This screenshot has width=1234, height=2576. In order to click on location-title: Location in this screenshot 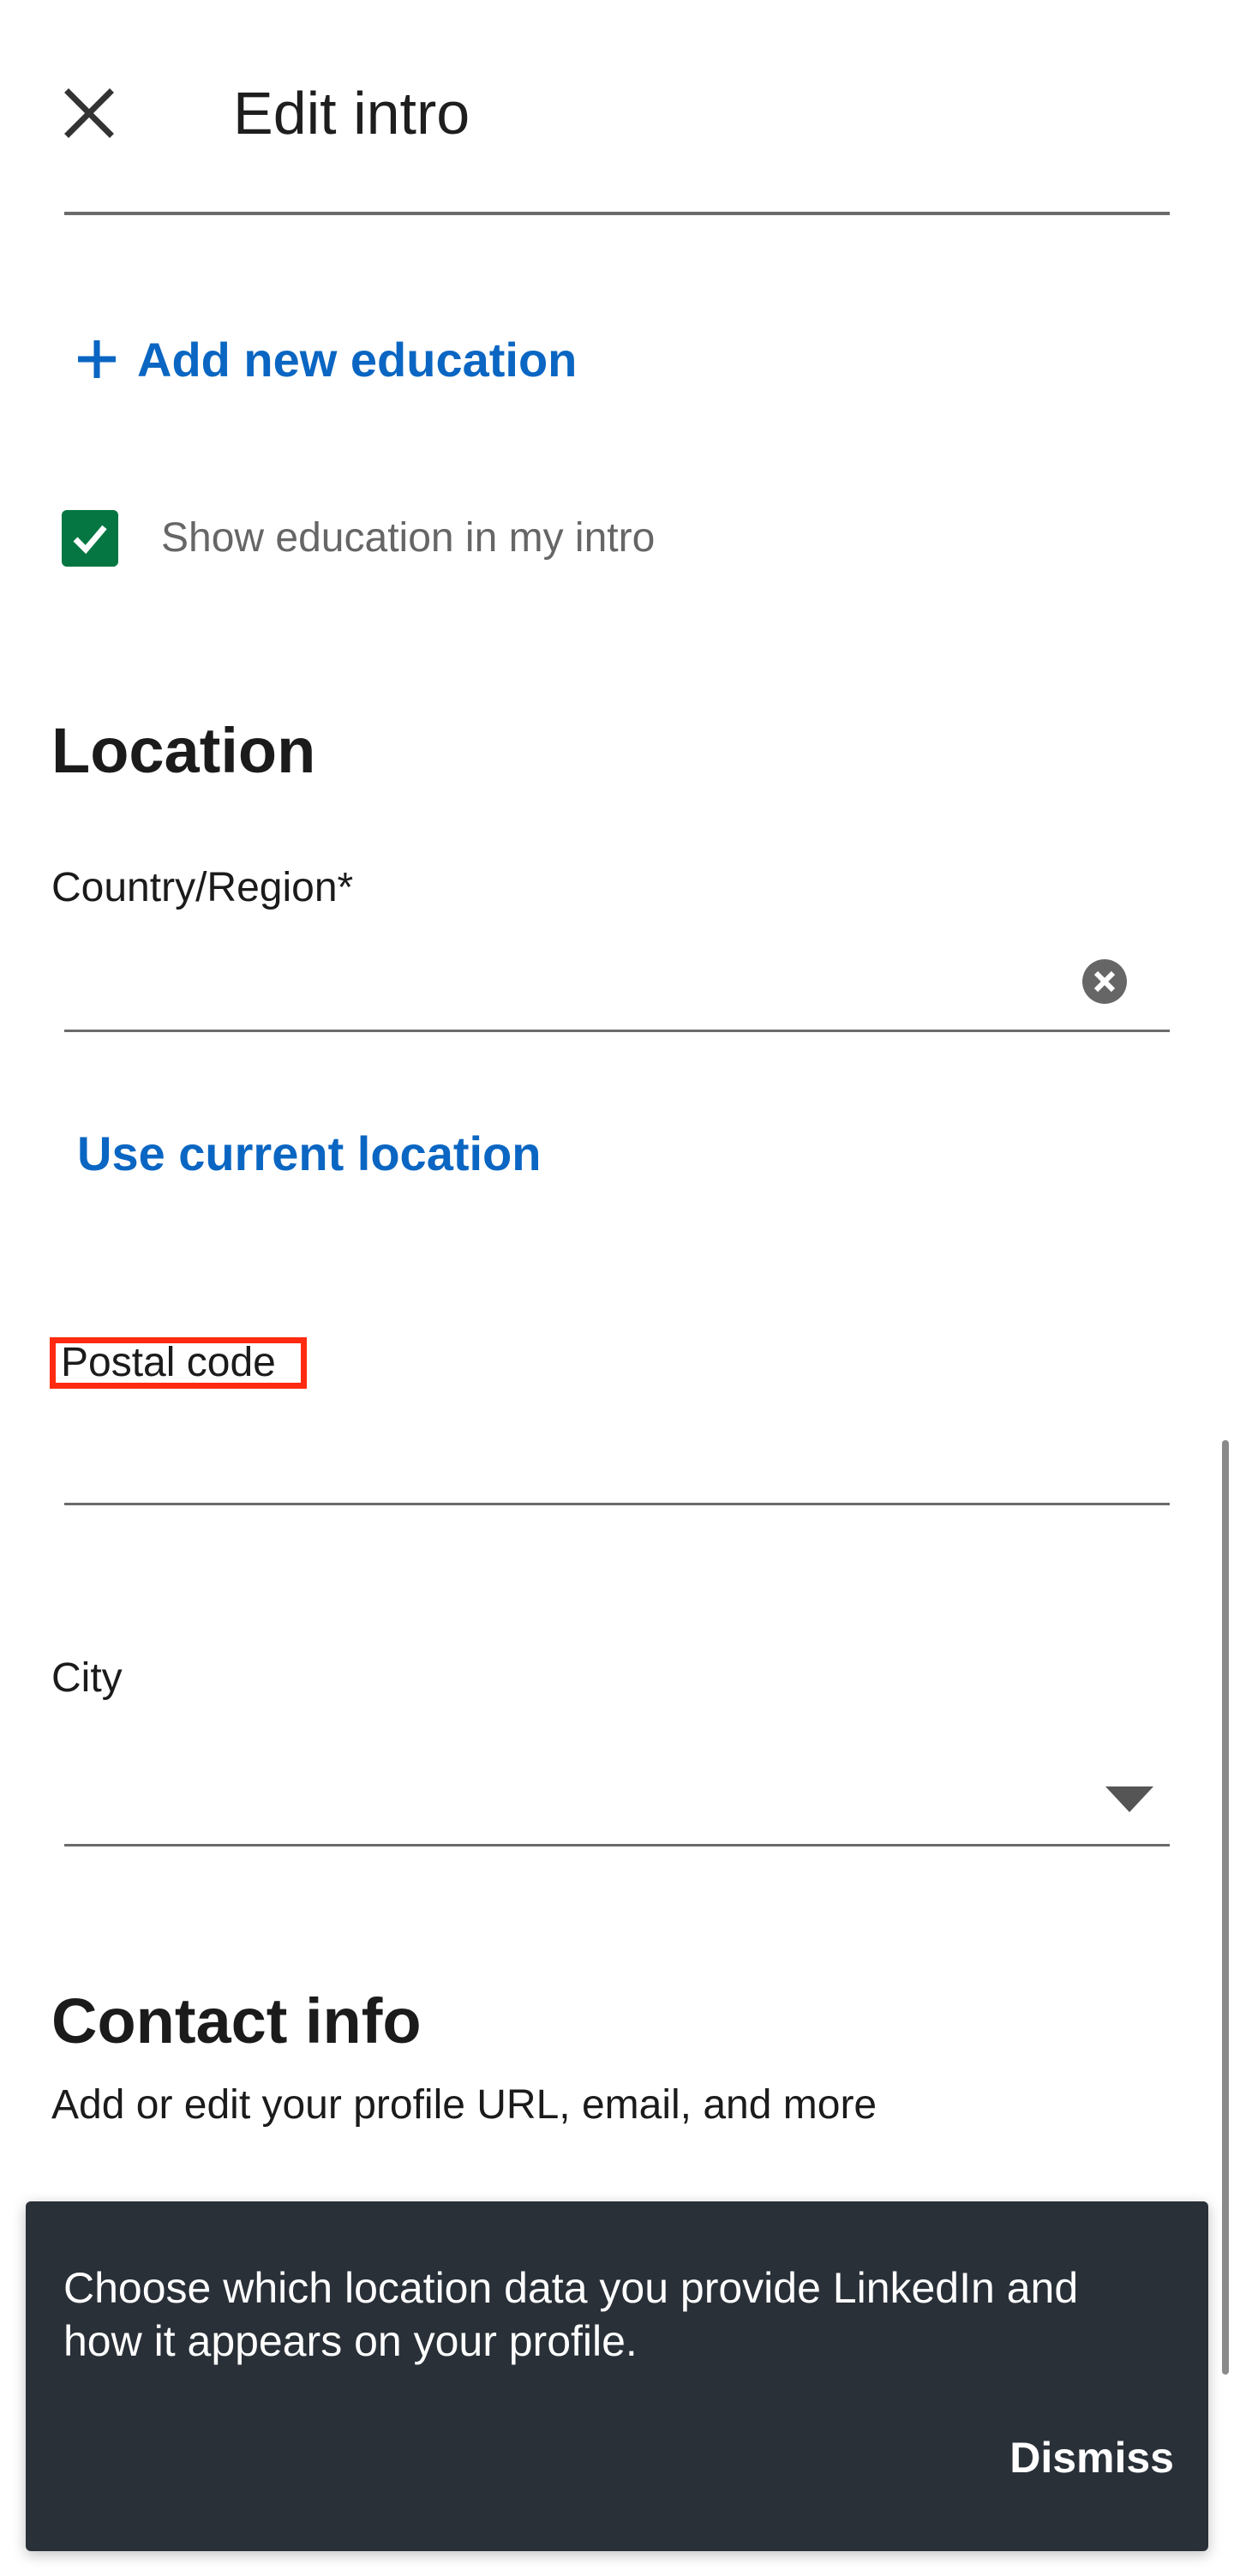, I will do `click(183, 750)`.